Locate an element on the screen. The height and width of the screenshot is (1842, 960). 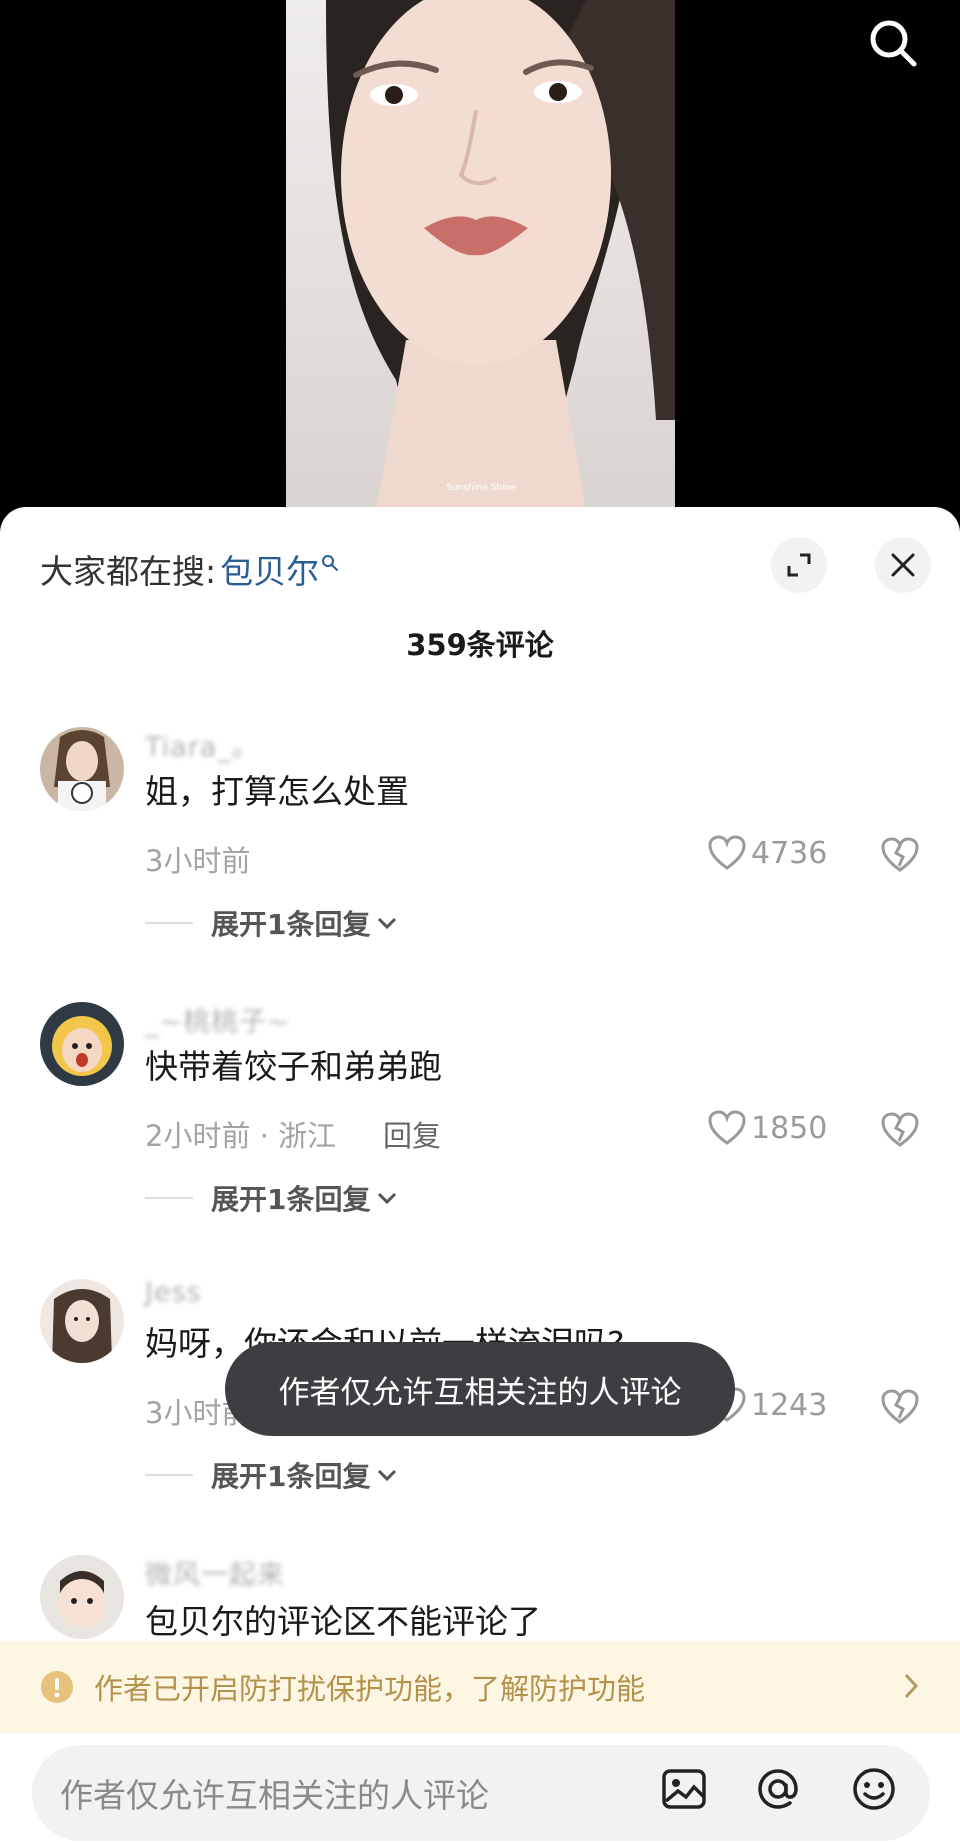
warning-icon is located at coordinates (57, 1687).